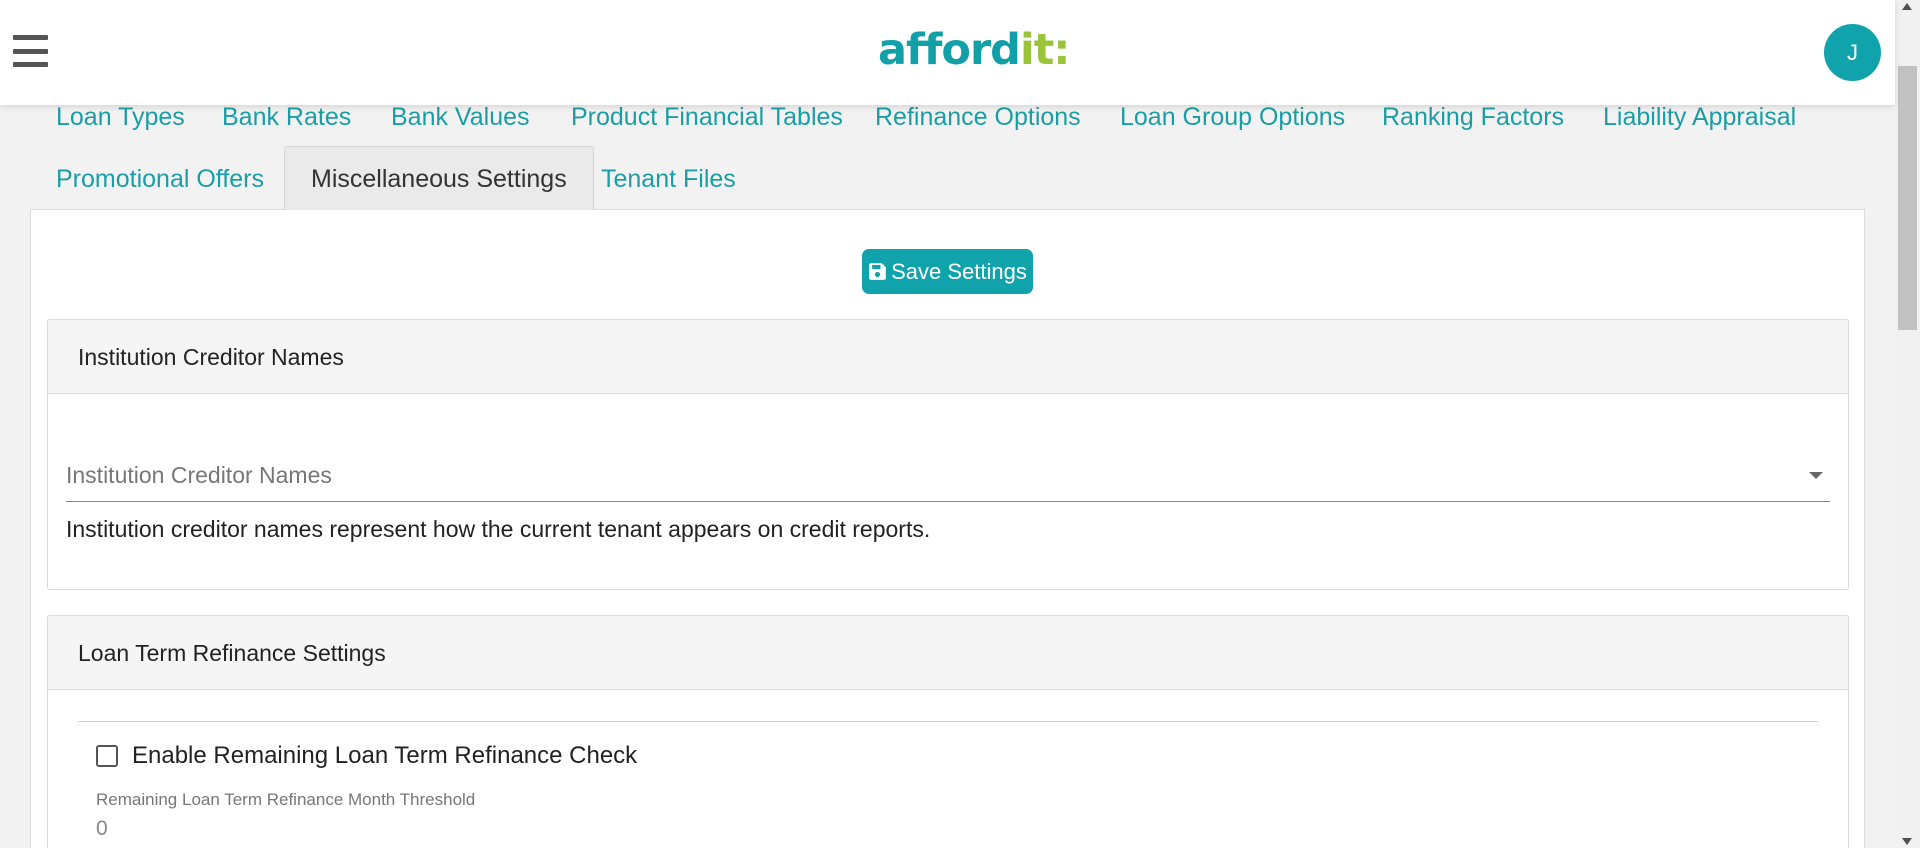  I want to click on creditor-names-card-title: Institution Creditor Names, so click(948, 357).